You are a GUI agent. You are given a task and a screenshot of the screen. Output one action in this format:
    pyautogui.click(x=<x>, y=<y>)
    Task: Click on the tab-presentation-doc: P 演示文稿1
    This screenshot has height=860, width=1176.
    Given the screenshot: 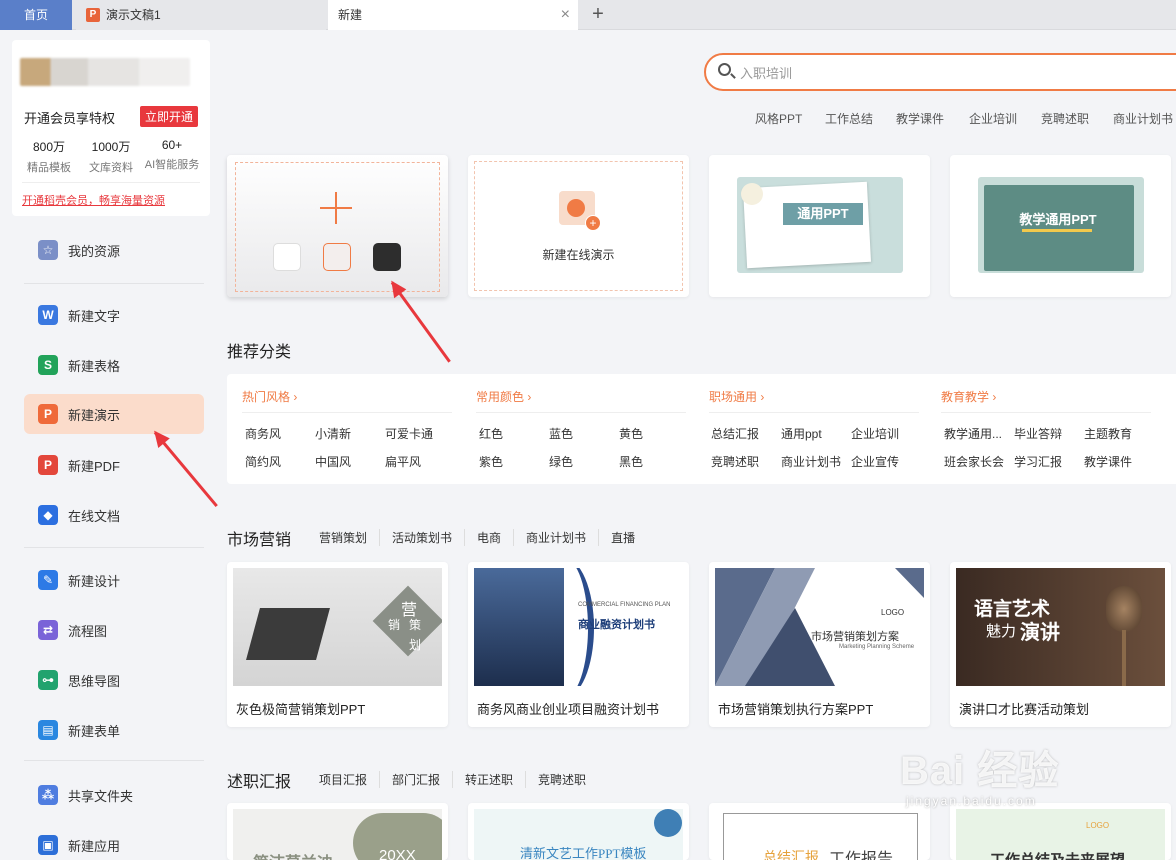 What is the action you would take?
    pyautogui.click(x=201, y=15)
    